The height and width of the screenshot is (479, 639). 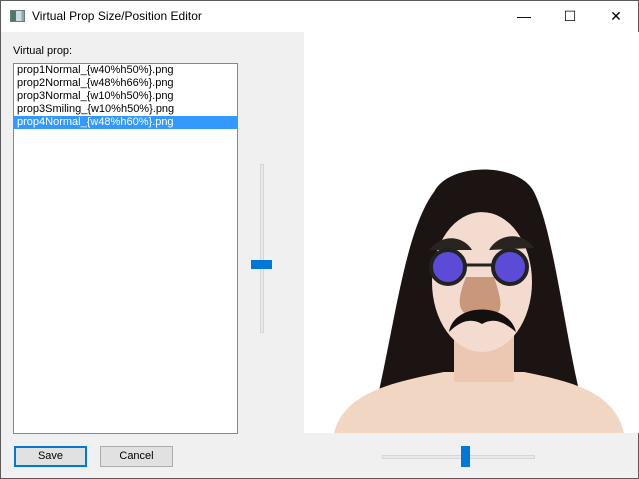 I want to click on vertical-slider-handle, so click(x=261, y=264).